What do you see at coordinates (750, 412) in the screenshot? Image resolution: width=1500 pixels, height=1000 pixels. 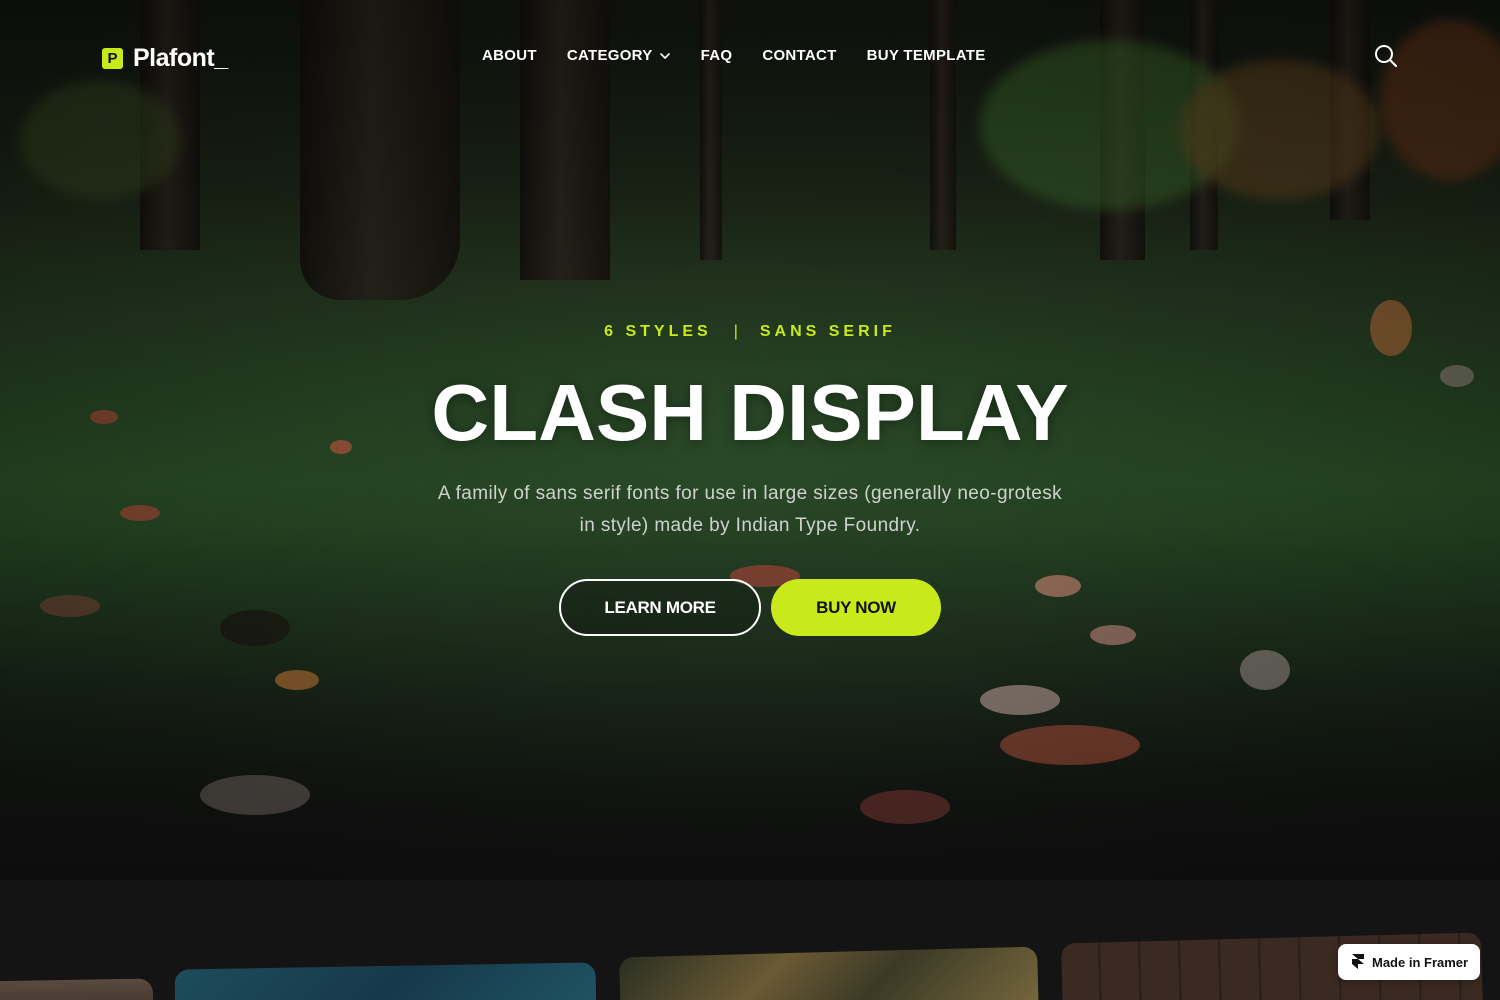 I see `hero-title: CLASH DISPLAY` at bounding box center [750, 412].